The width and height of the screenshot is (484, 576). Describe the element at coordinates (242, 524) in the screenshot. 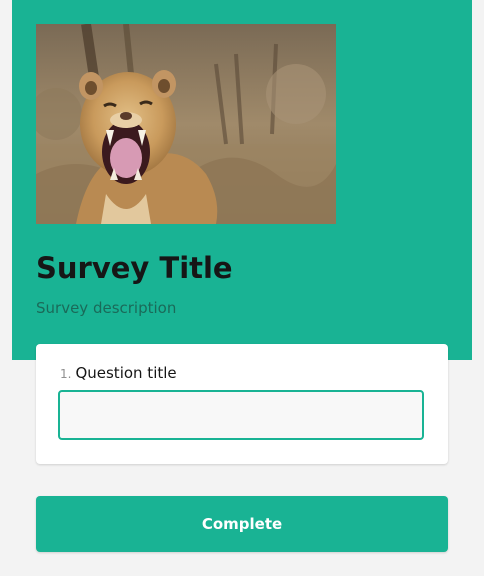

I see `complete-button: Complete` at that location.